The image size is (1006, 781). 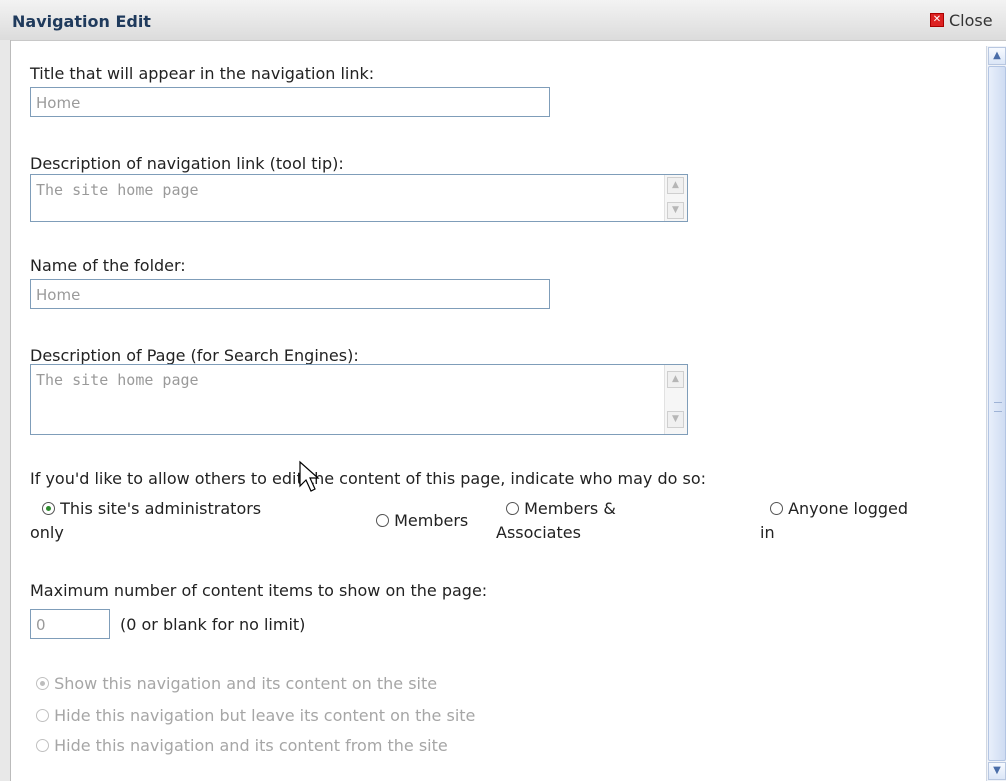 I want to click on folder-field-label: Name of the folder:, so click(x=108, y=265).